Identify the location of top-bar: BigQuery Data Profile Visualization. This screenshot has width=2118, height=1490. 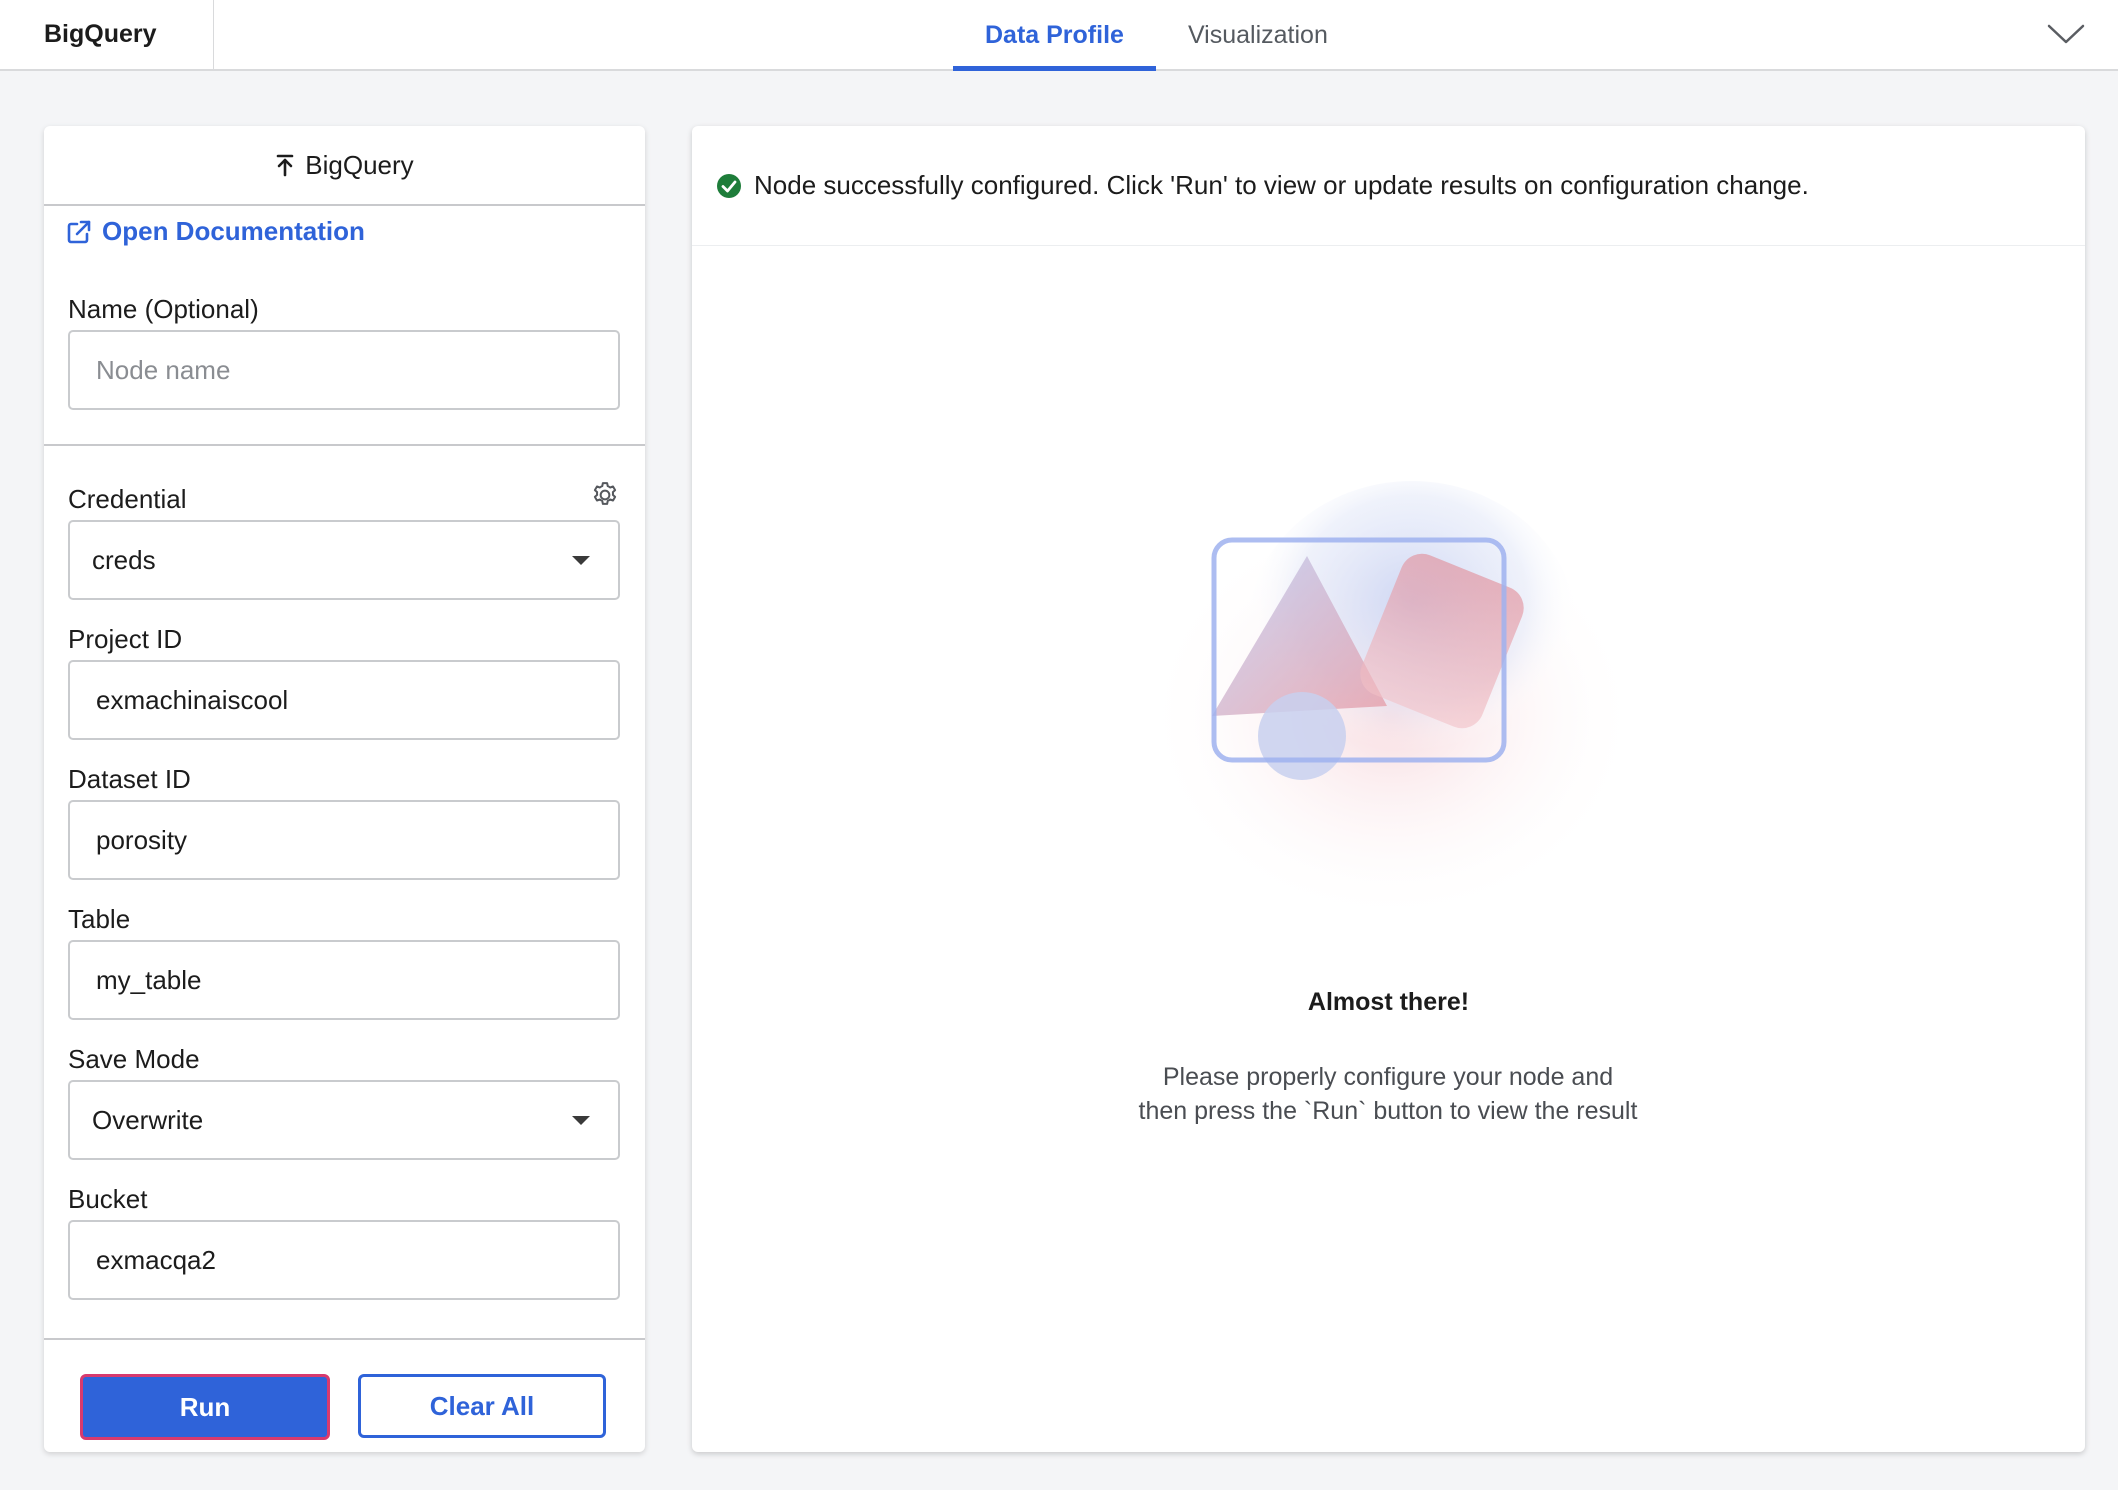
(1059, 35).